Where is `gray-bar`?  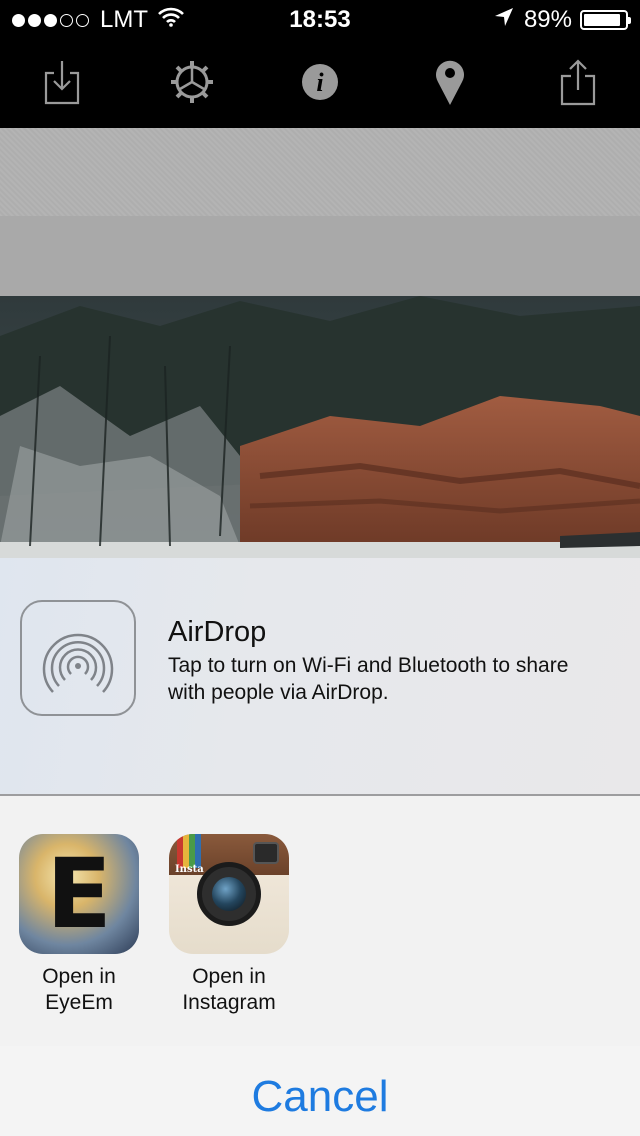 gray-bar is located at coordinates (320, 256).